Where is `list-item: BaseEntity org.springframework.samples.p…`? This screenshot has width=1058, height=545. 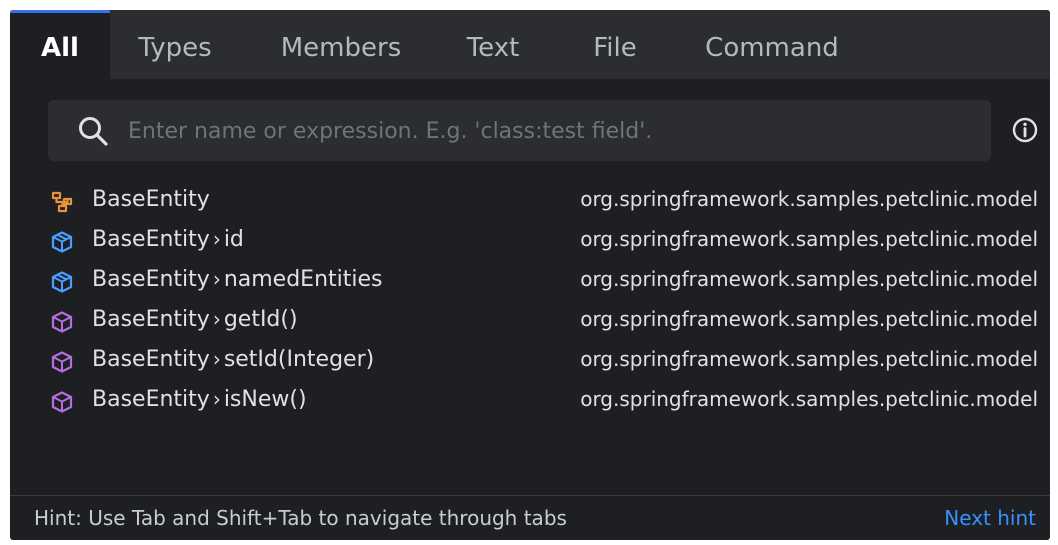
list-item: BaseEntity org.springframework.samples.p… is located at coordinates (530, 202).